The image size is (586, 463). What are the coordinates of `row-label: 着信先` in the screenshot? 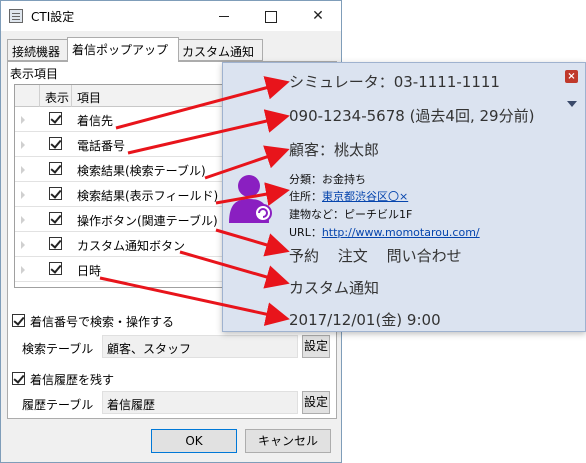 It's located at (95, 121).